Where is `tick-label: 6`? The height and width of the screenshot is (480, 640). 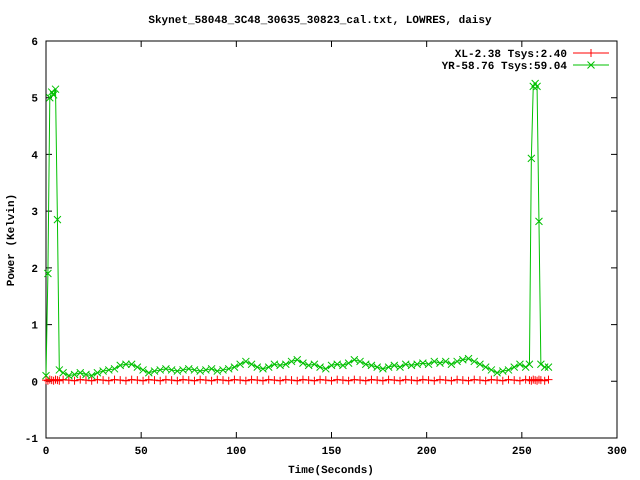
tick-label: 6 is located at coordinates (34, 43).